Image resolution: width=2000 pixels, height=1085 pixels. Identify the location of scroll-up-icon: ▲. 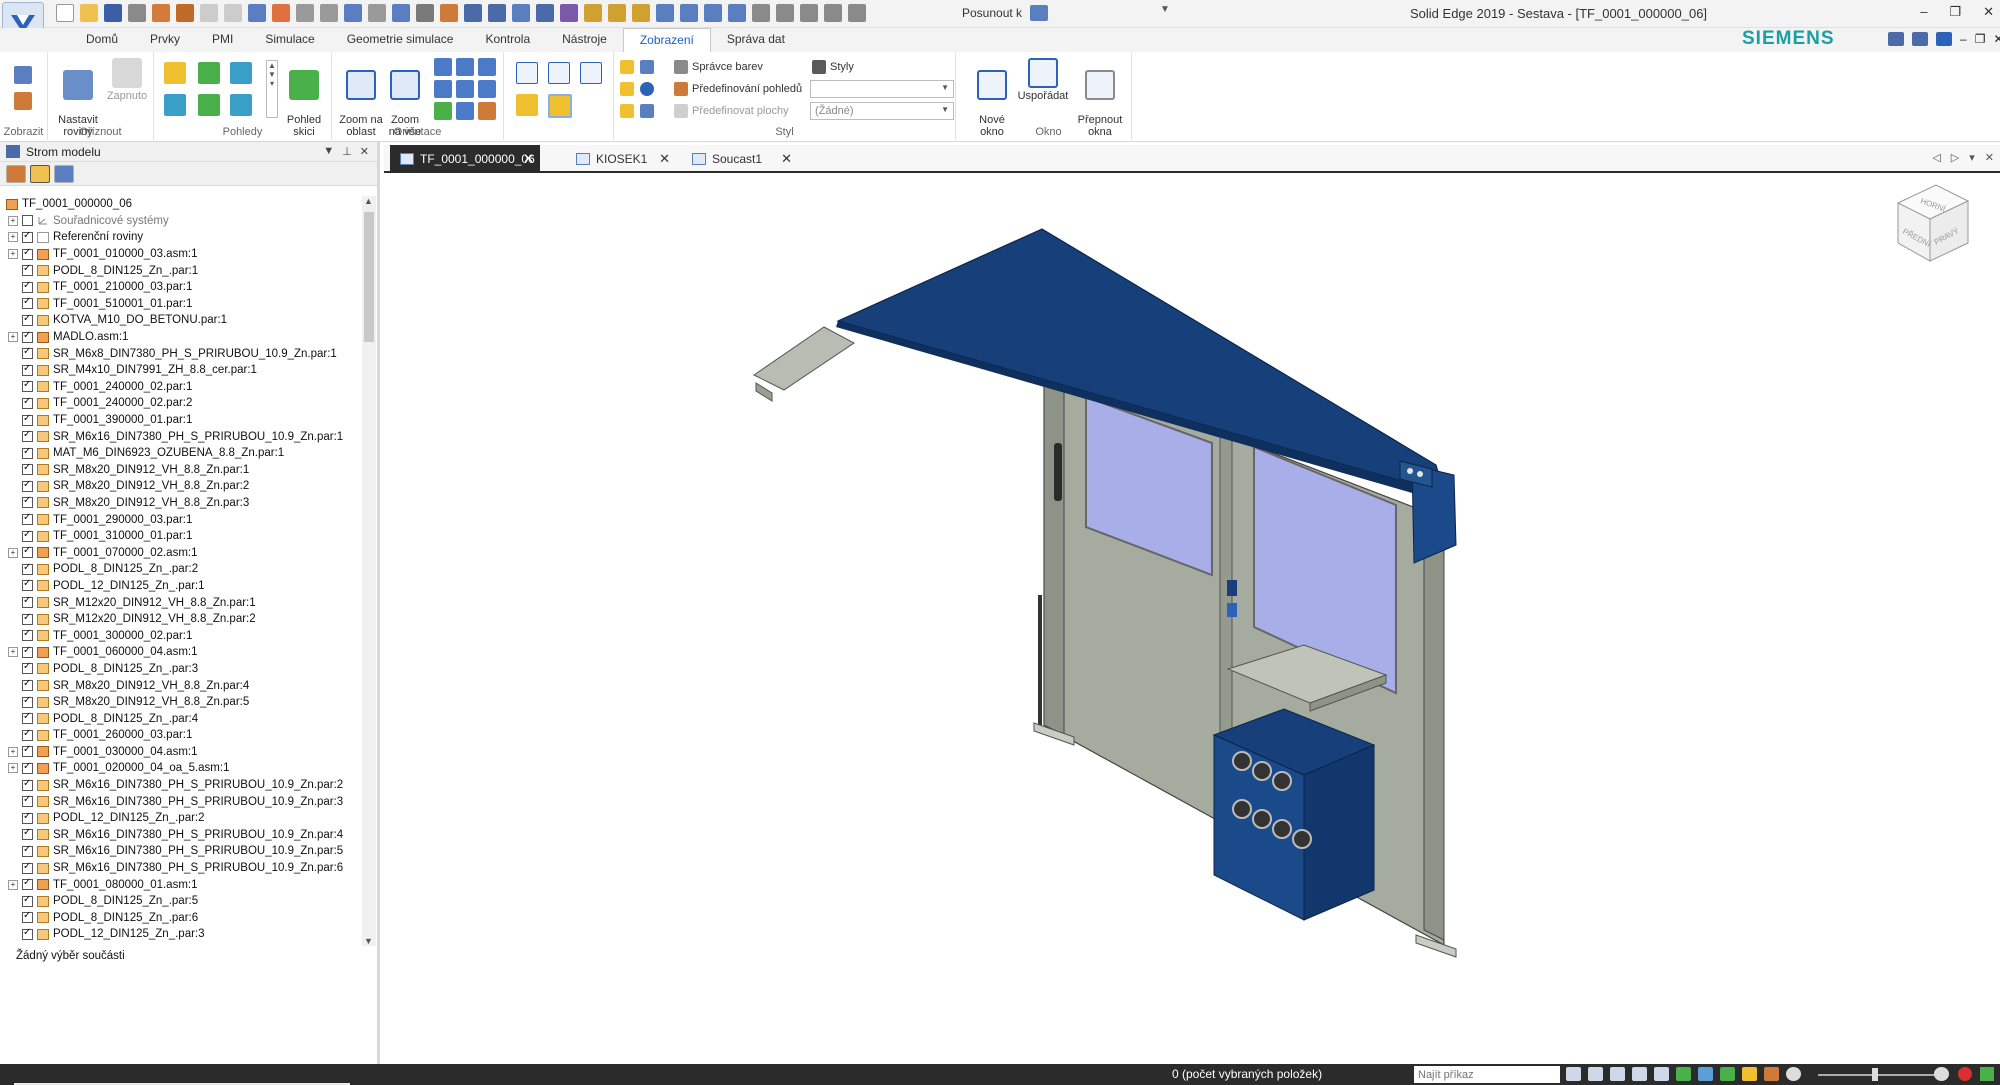
(368, 201).